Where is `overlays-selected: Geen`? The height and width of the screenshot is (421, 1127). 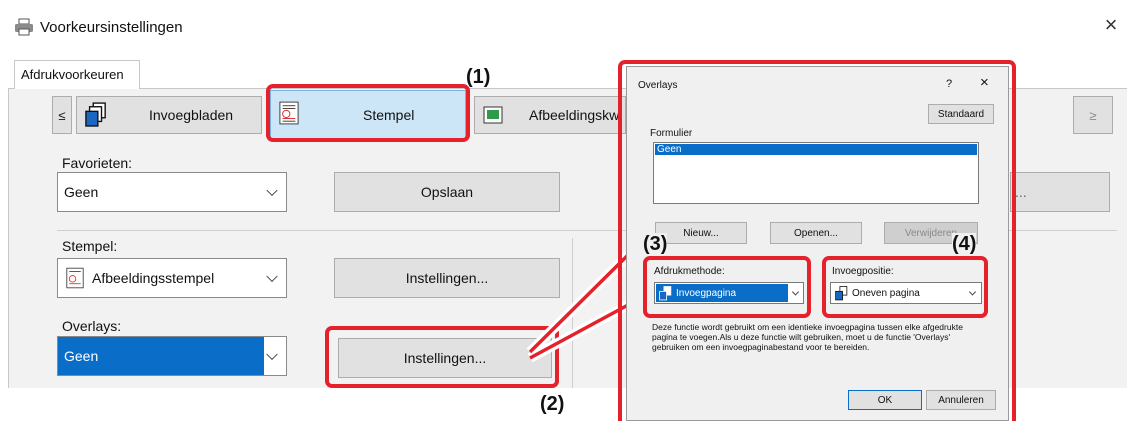 overlays-selected: Geen is located at coordinates (161, 356).